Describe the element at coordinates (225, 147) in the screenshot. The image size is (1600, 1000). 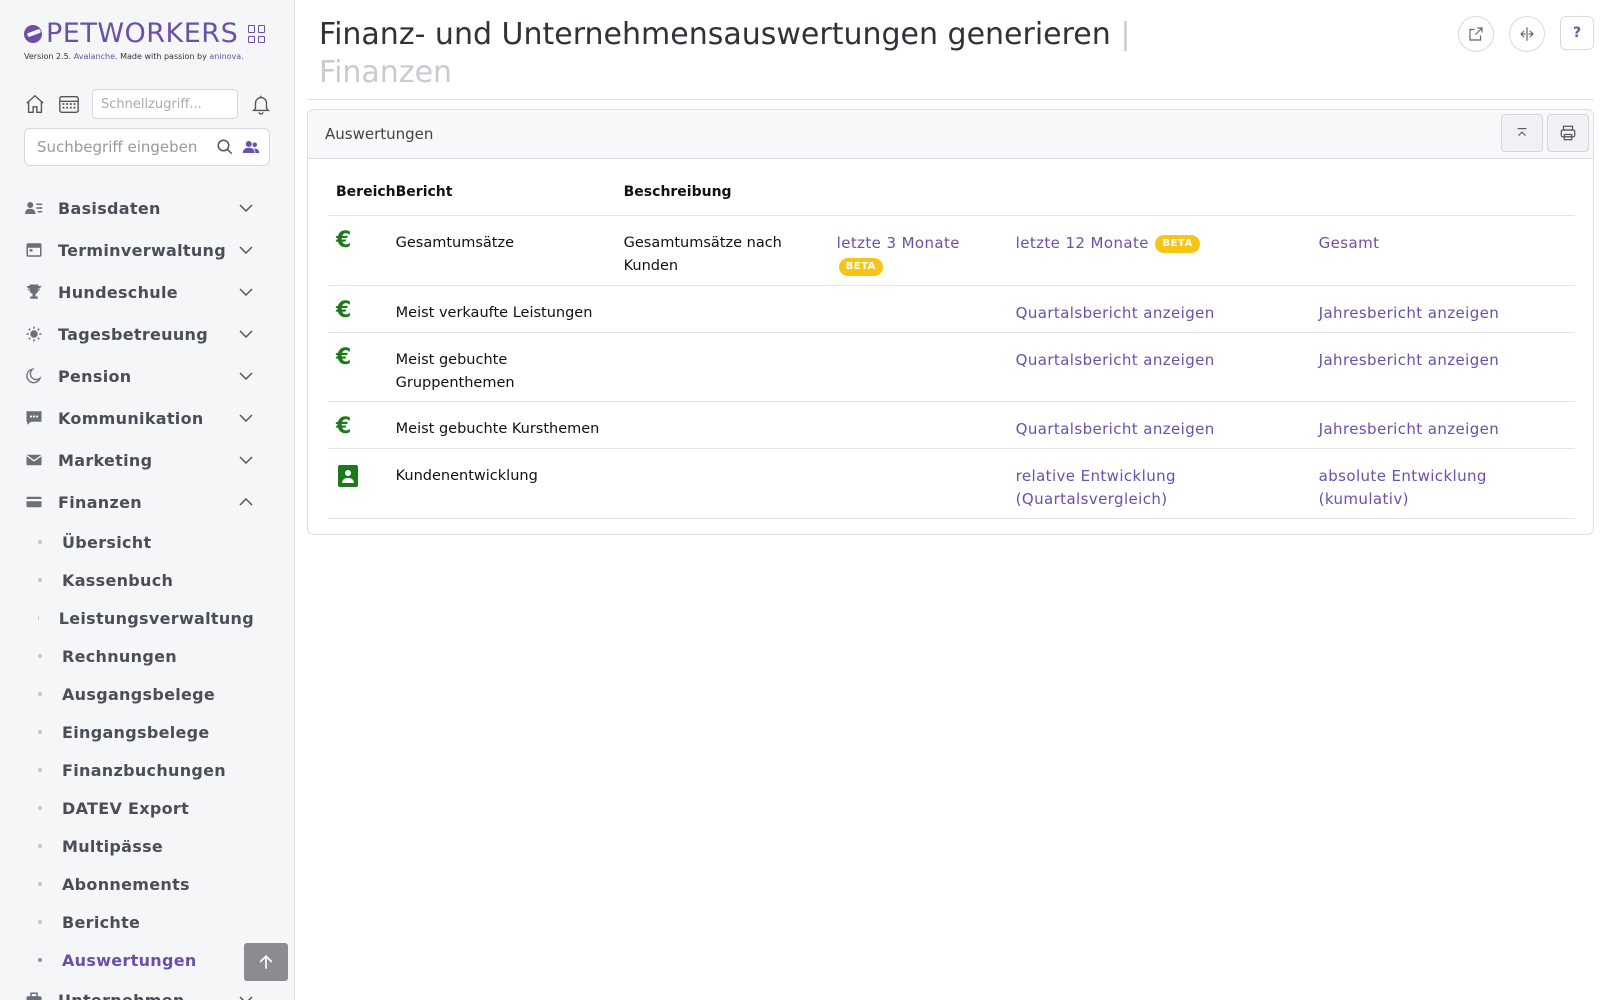
I see `search-icon` at that location.